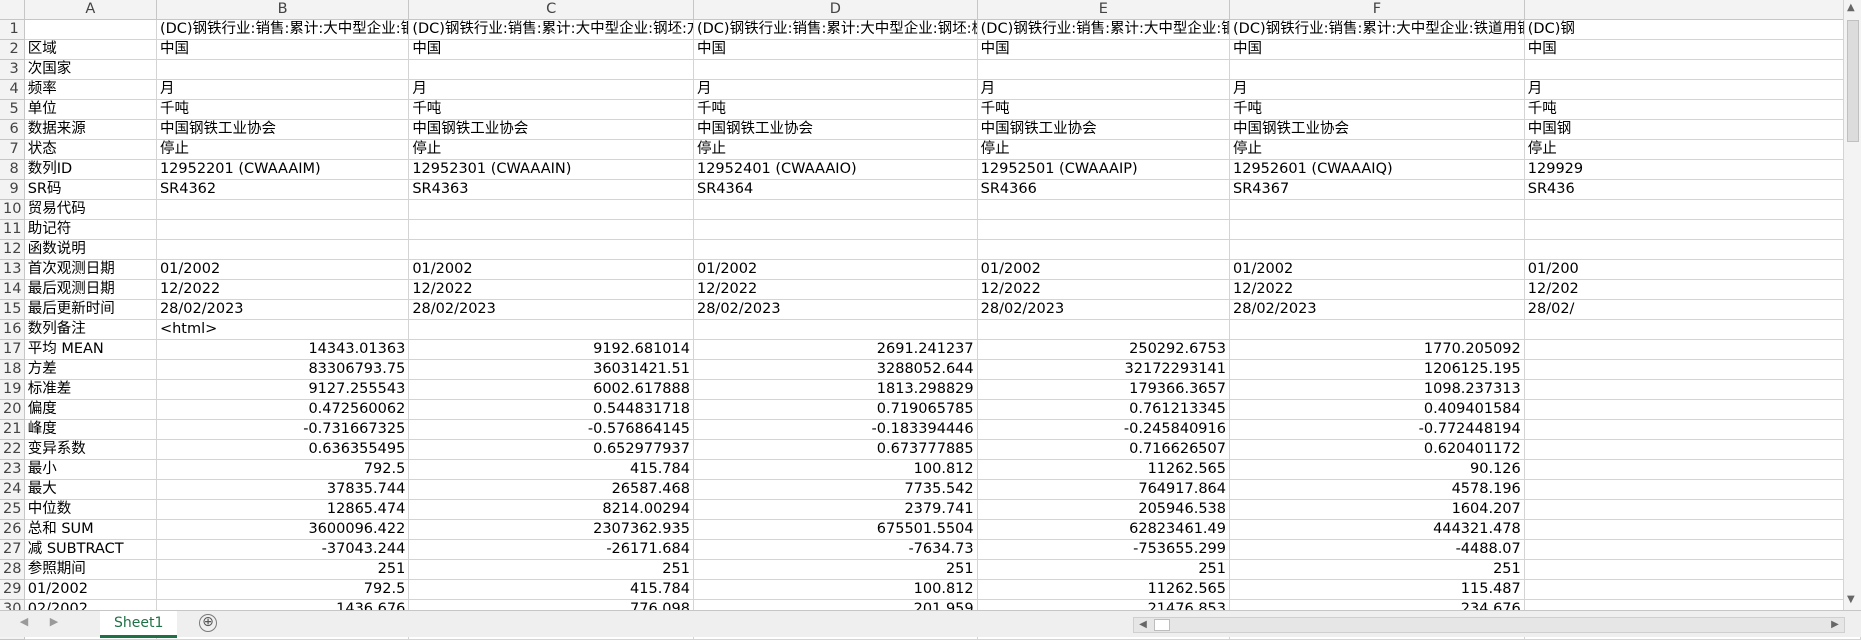 This screenshot has width=1861, height=640. I want to click on column-header-e: E, so click(1104, 10).